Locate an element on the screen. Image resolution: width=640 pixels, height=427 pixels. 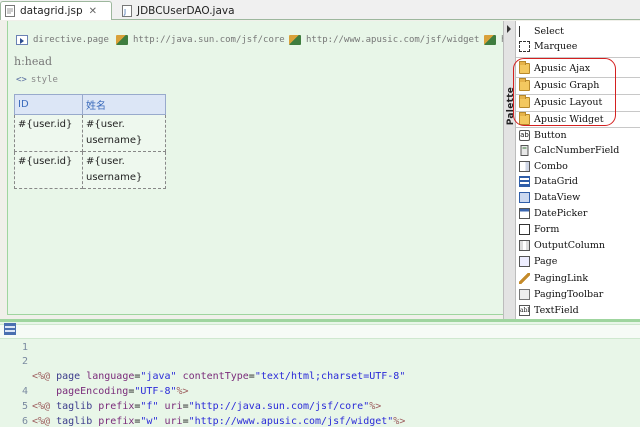
palette-item-dataview: DataView is located at coordinates (549, 197).